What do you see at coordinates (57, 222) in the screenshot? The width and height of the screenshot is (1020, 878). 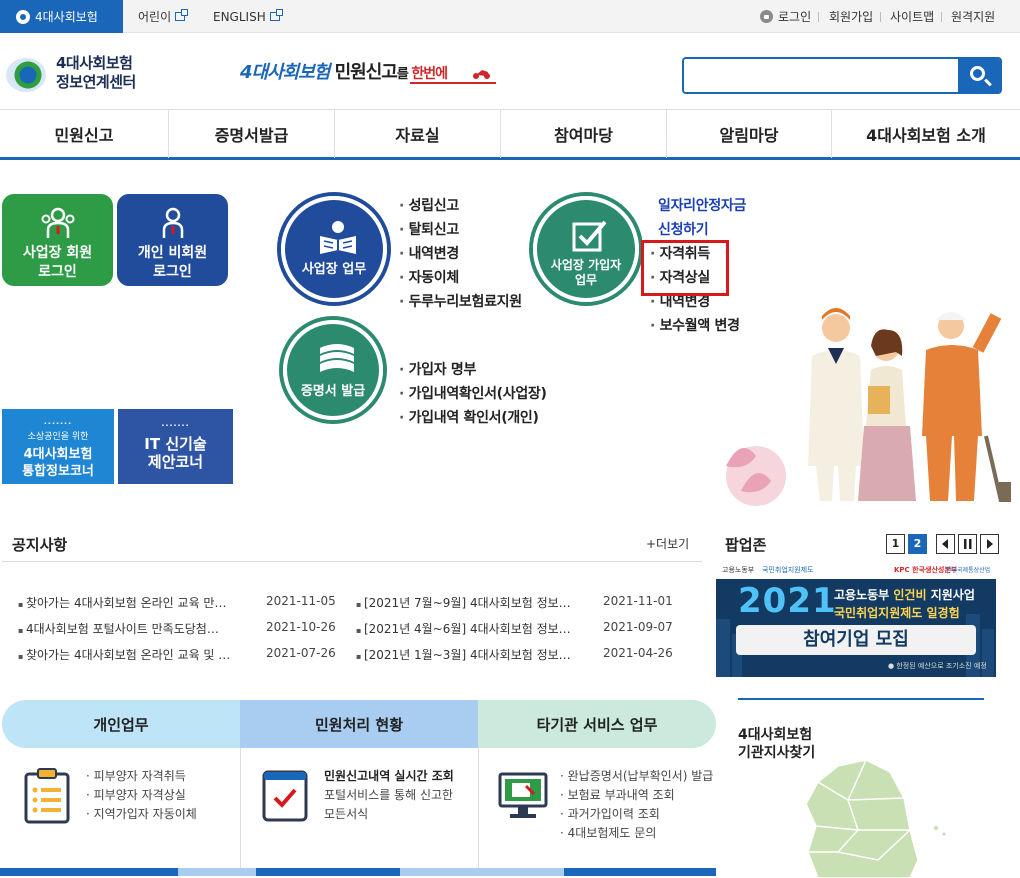 I see `group-person-icon` at bounding box center [57, 222].